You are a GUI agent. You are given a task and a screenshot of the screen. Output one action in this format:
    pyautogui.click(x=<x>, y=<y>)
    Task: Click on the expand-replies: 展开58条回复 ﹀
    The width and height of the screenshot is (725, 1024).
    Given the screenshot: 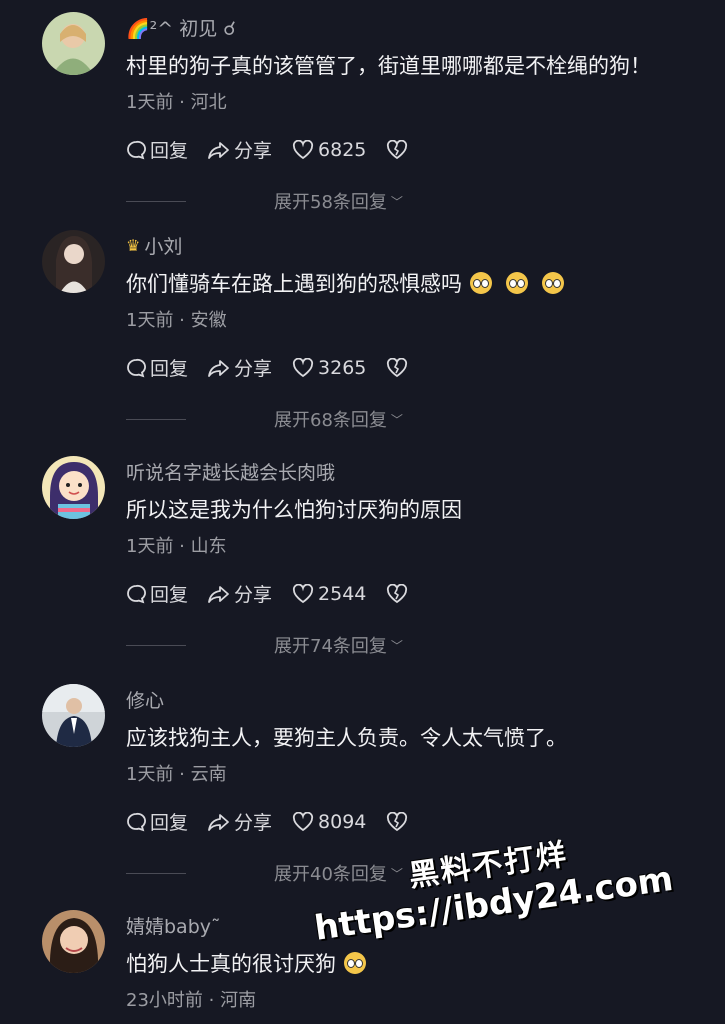 What is the action you would take?
    pyautogui.click(x=264, y=201)
    